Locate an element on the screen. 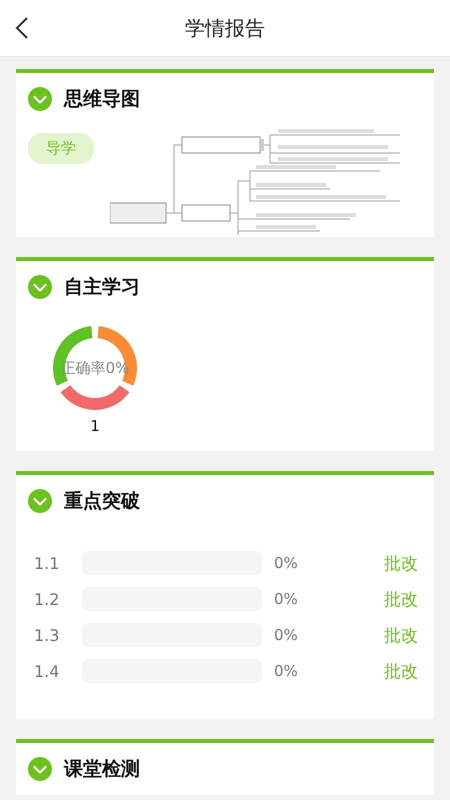 The image size is (450, 800). section-title: 重点突破 is located at coordinates (102, 501).